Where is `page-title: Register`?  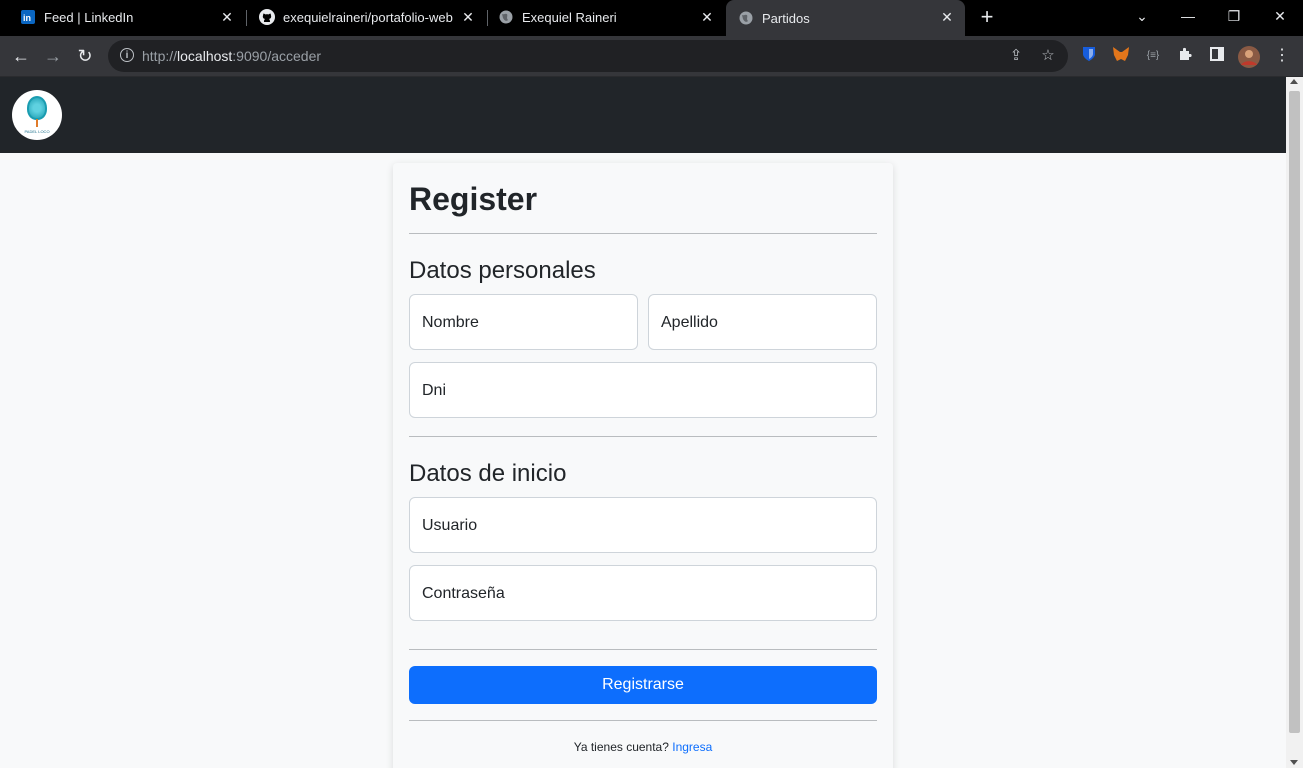
page-title: Register is located at coordinates (473, 199).